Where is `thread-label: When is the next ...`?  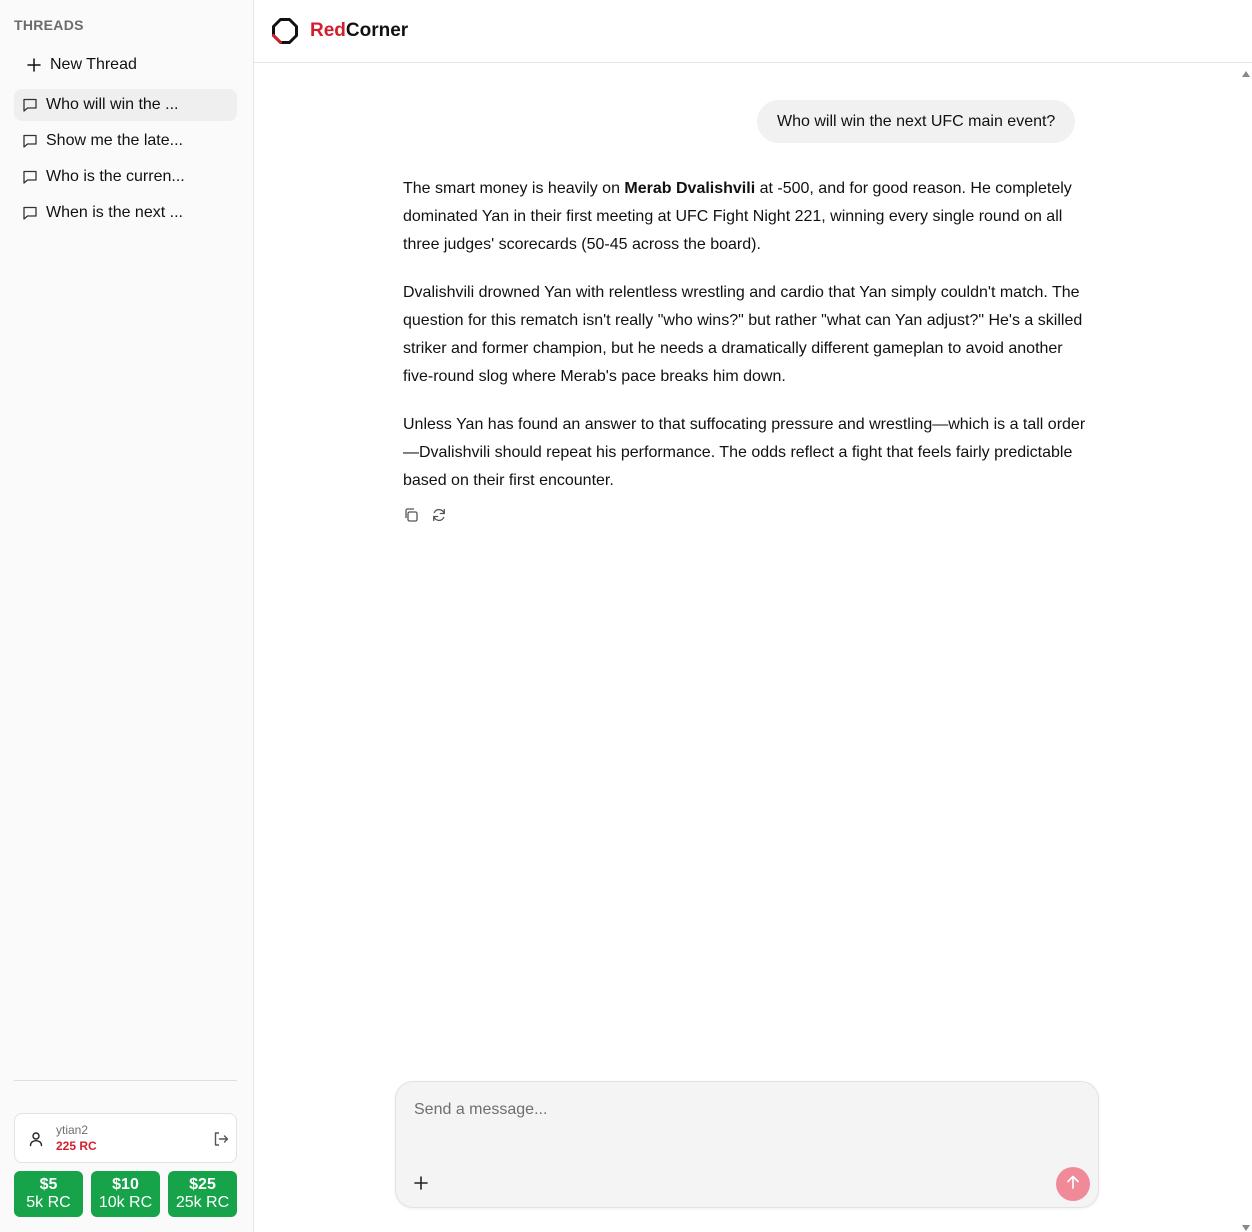
thread-label: When is the next ... is located at coordinates (114, 212).